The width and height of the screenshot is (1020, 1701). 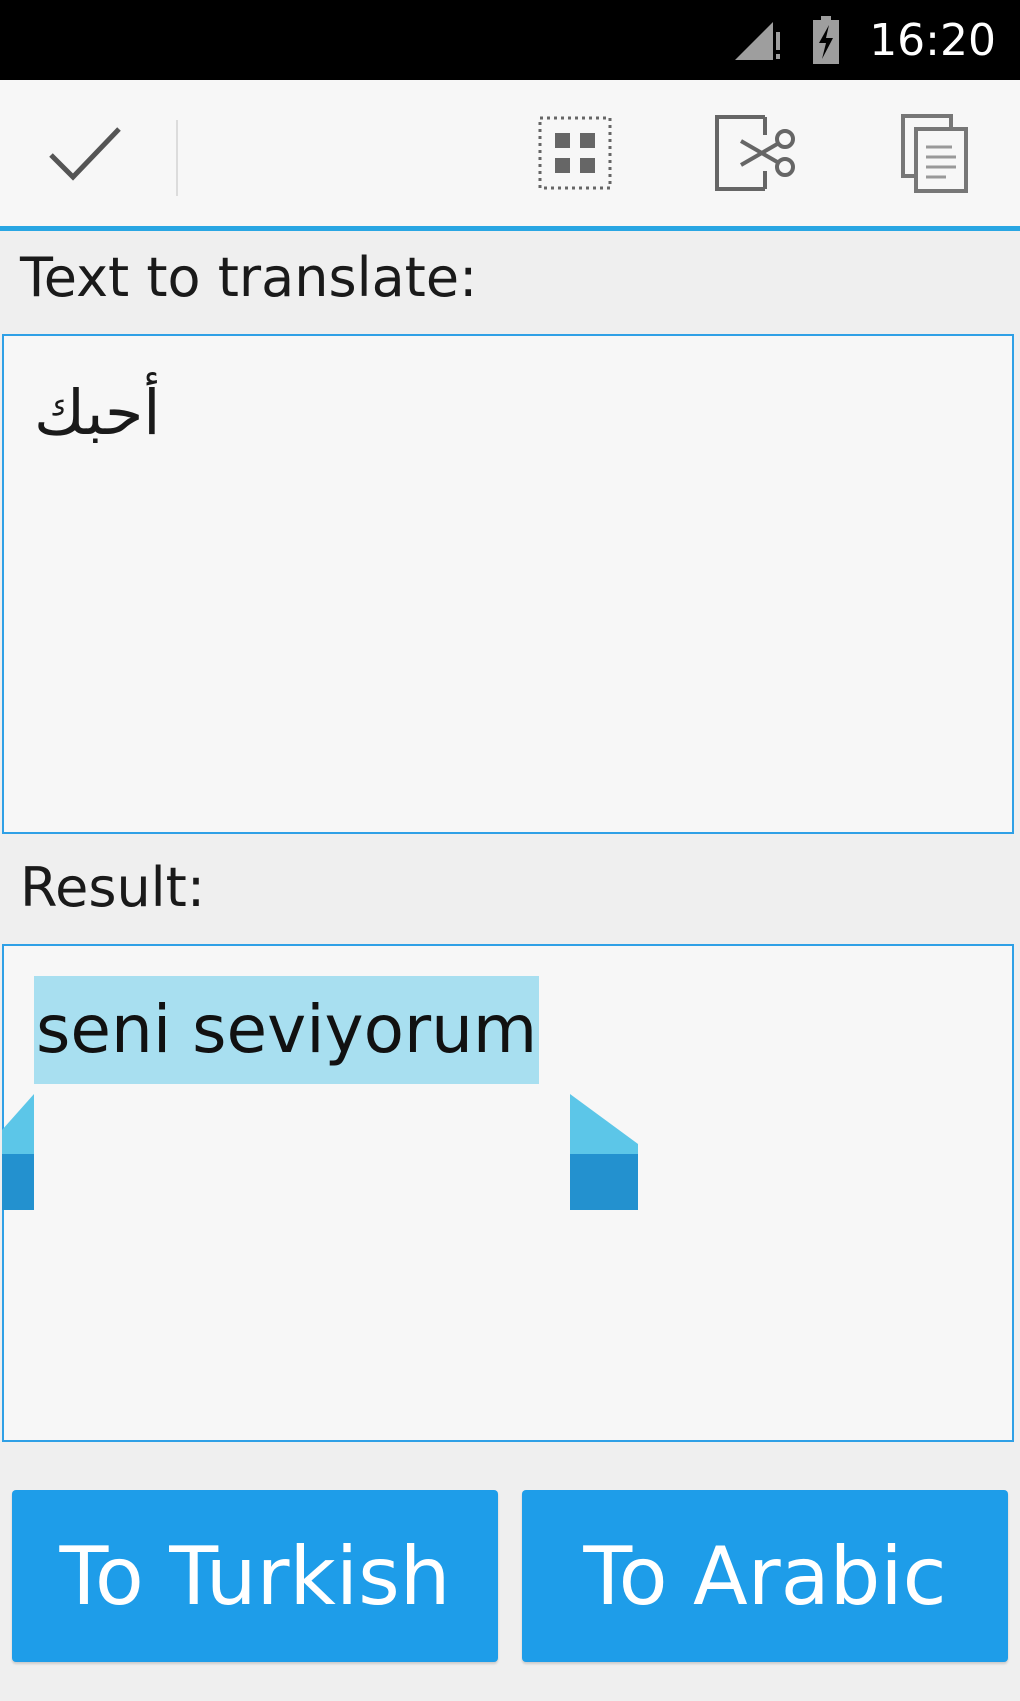 What do you see at coordinates (606, 1154) in the screenshot?
I see `selection-handle-right` at bounding box center [606, 1154].